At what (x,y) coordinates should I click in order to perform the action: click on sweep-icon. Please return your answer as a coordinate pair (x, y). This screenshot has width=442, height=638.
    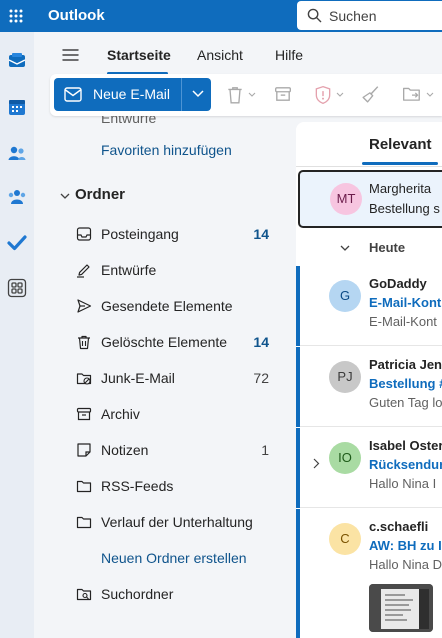
    Looking at the image, I should click on (371, 94).